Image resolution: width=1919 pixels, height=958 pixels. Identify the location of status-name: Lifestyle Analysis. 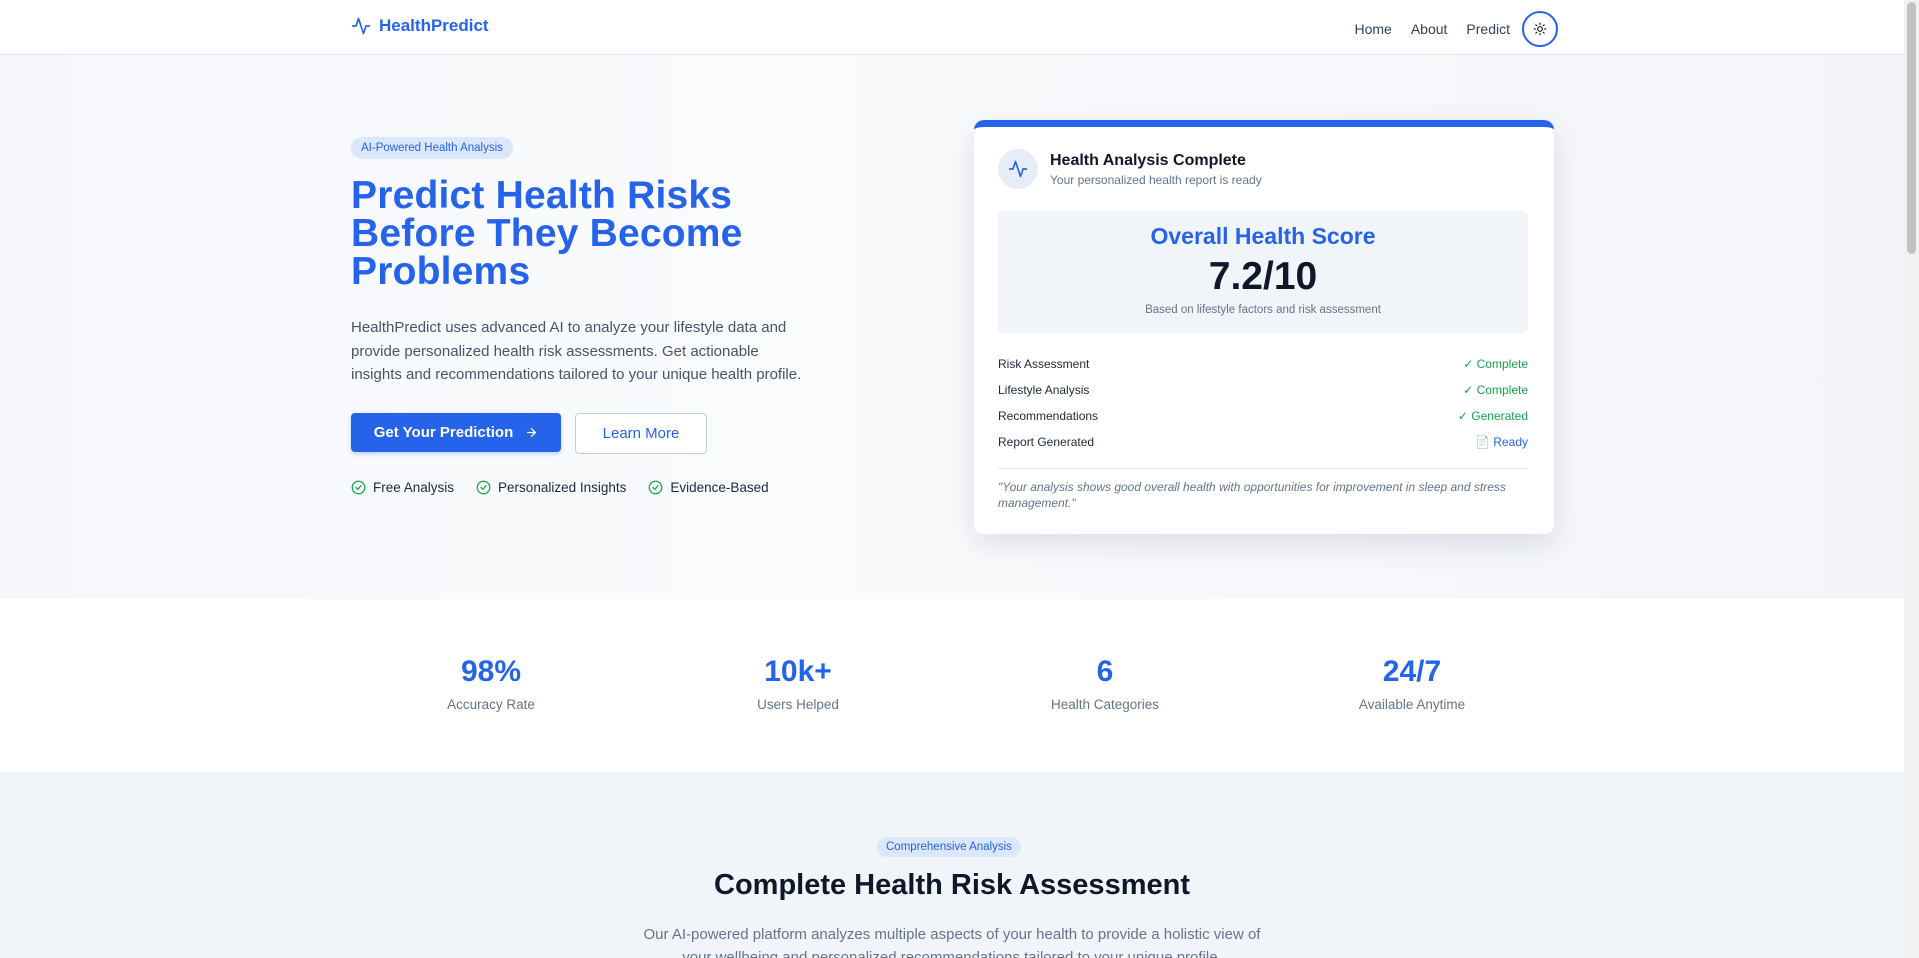
(1044, 390).